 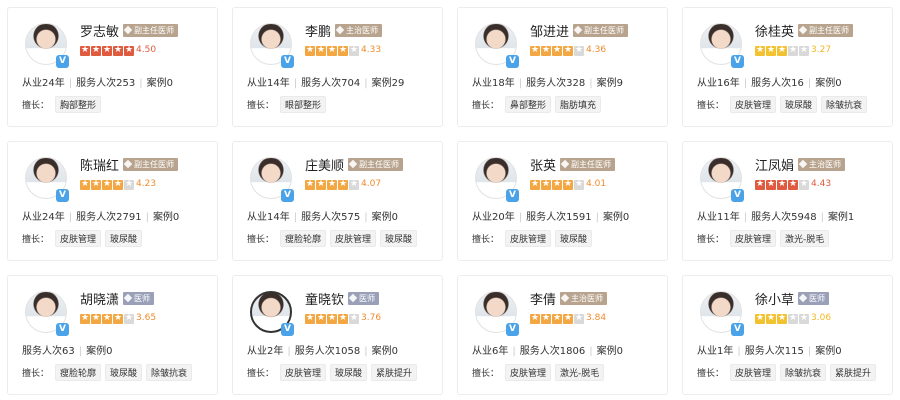 What do you see at coordinates (146, 318) in the screenshot?
I see `rating-value: 3.65` at bounding box center [146, 318].